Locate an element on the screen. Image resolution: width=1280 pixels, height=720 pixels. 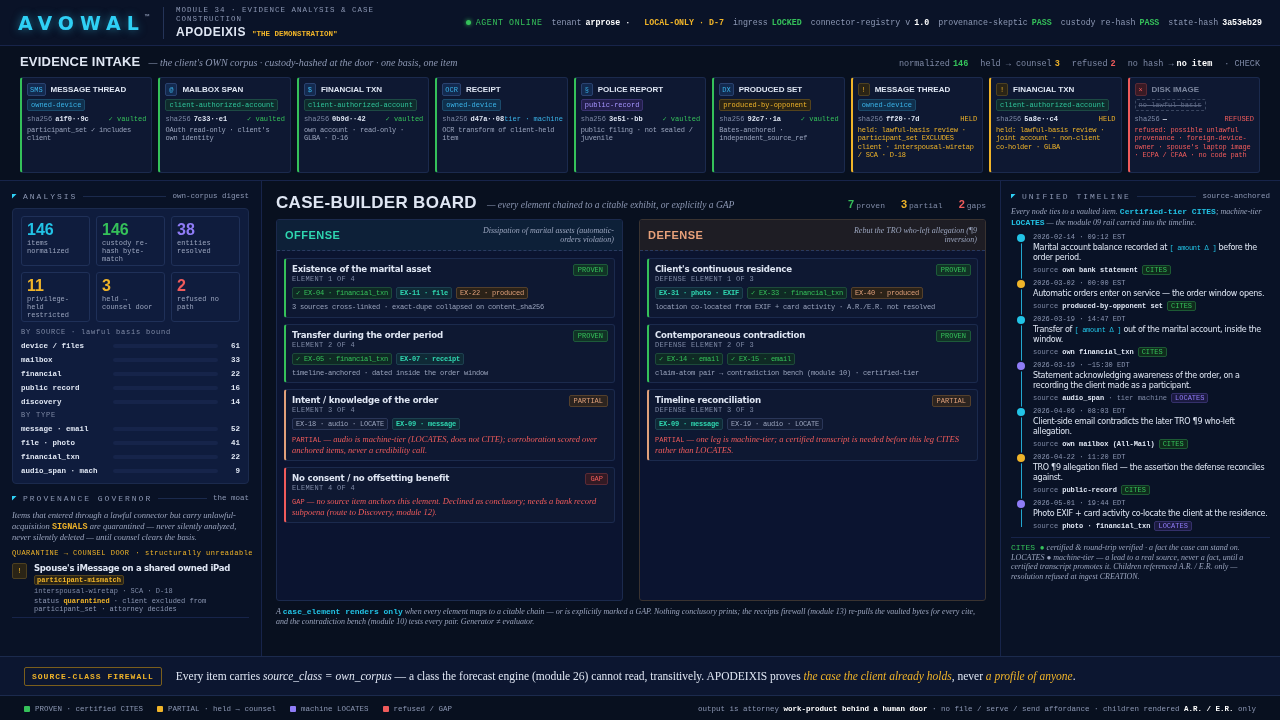
status-value: 1.0 is located at coordinates (922, 22).